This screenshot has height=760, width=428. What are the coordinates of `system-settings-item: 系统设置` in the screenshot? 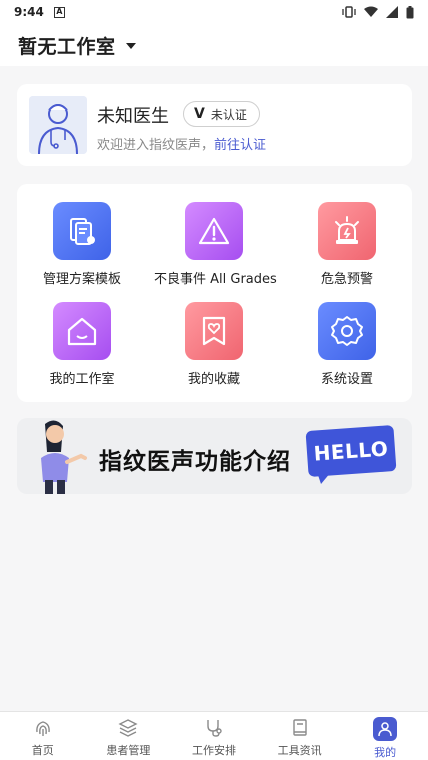 It's located at (347, 344).